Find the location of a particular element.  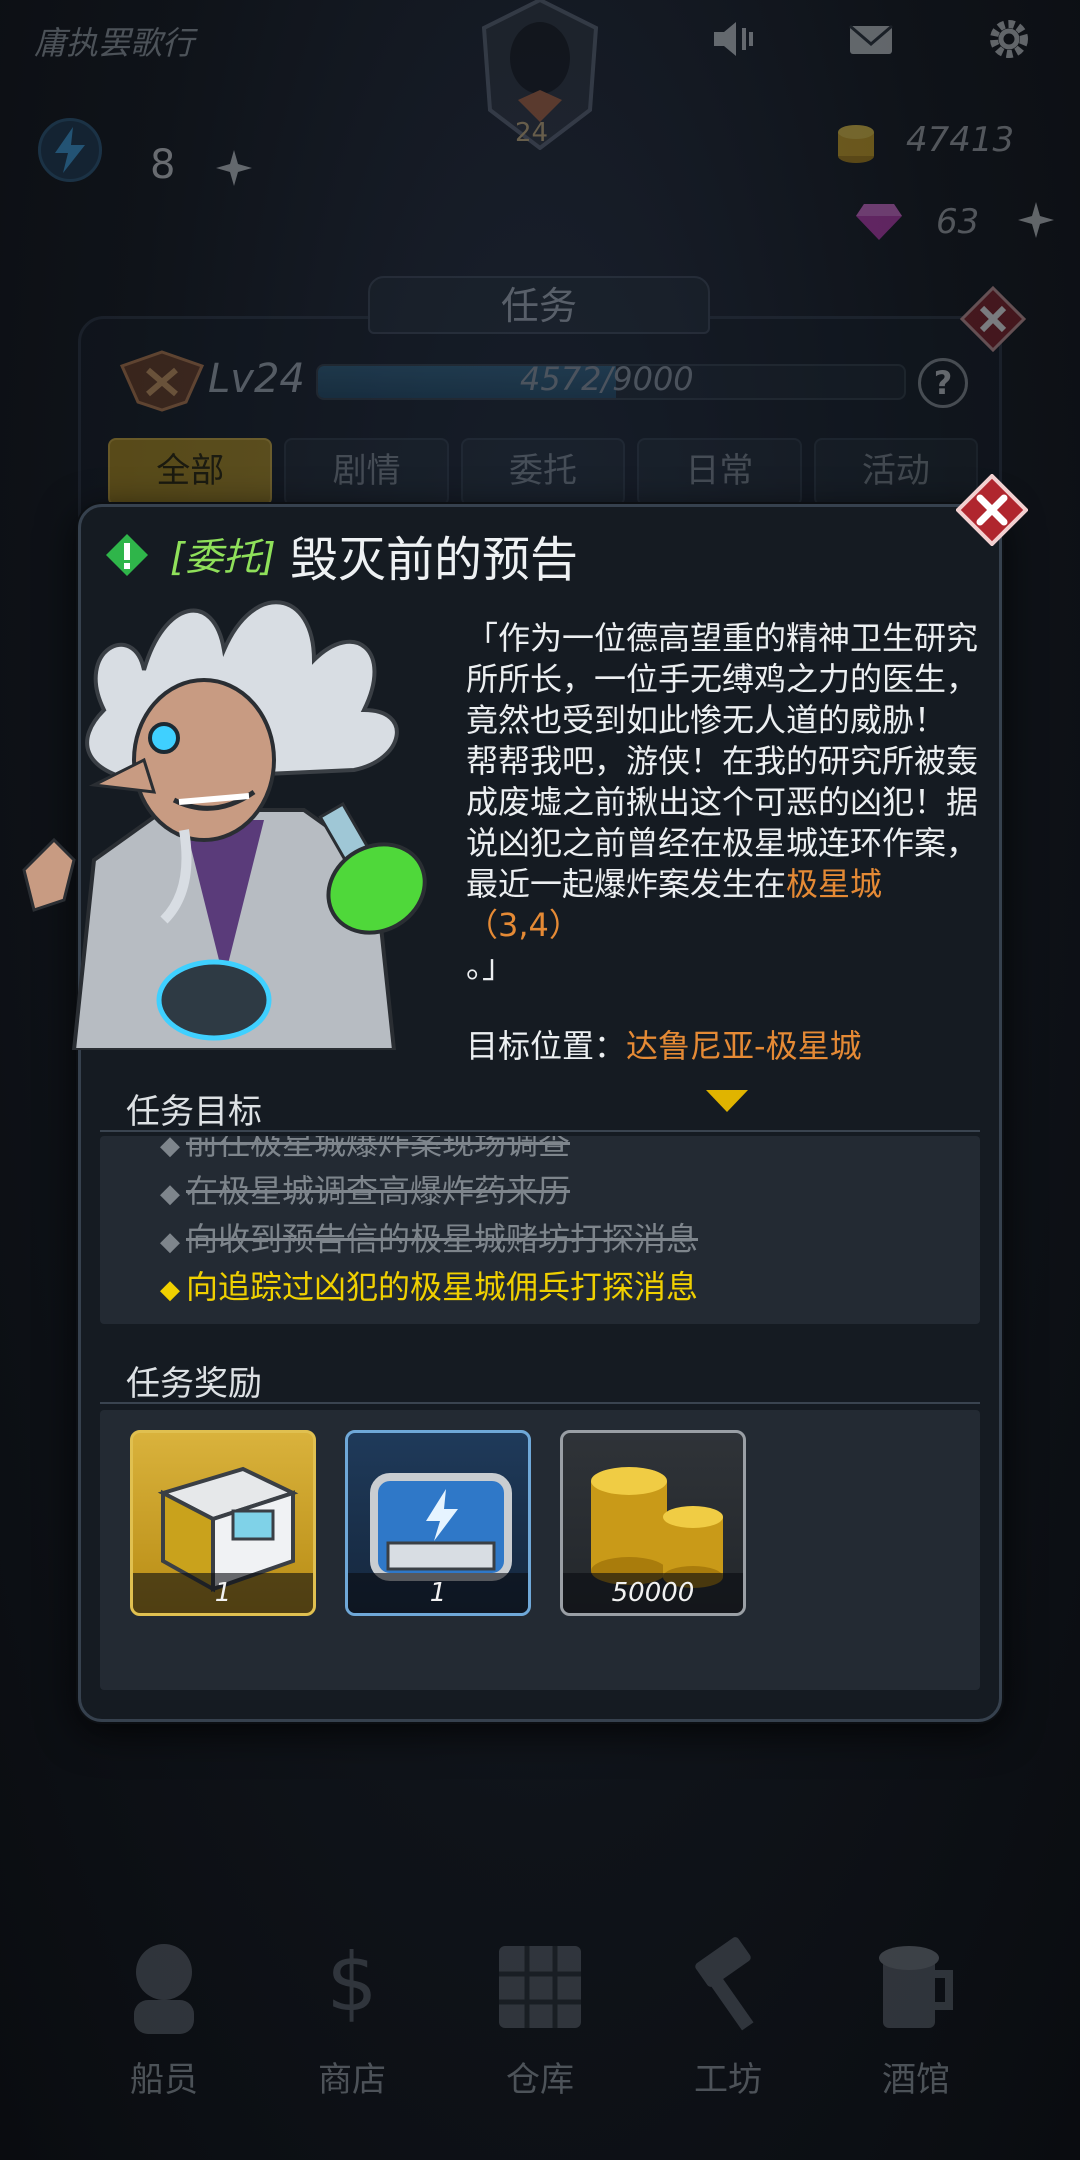

quest-giver-portrait is located at coordinates (224, 825).